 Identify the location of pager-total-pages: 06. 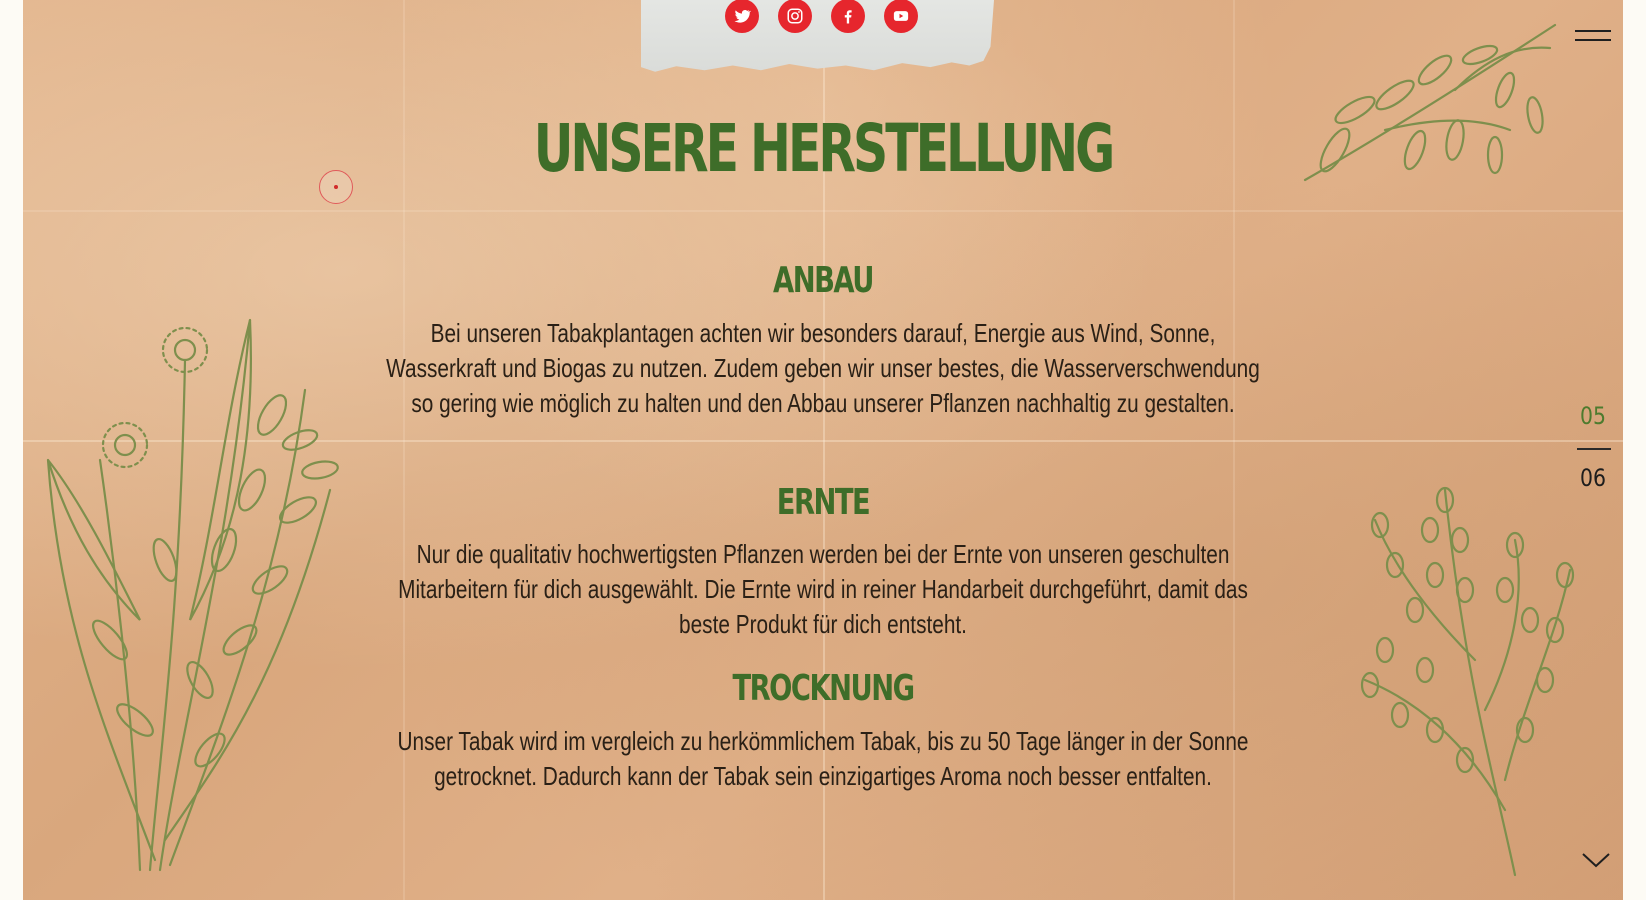
(1593, 478).